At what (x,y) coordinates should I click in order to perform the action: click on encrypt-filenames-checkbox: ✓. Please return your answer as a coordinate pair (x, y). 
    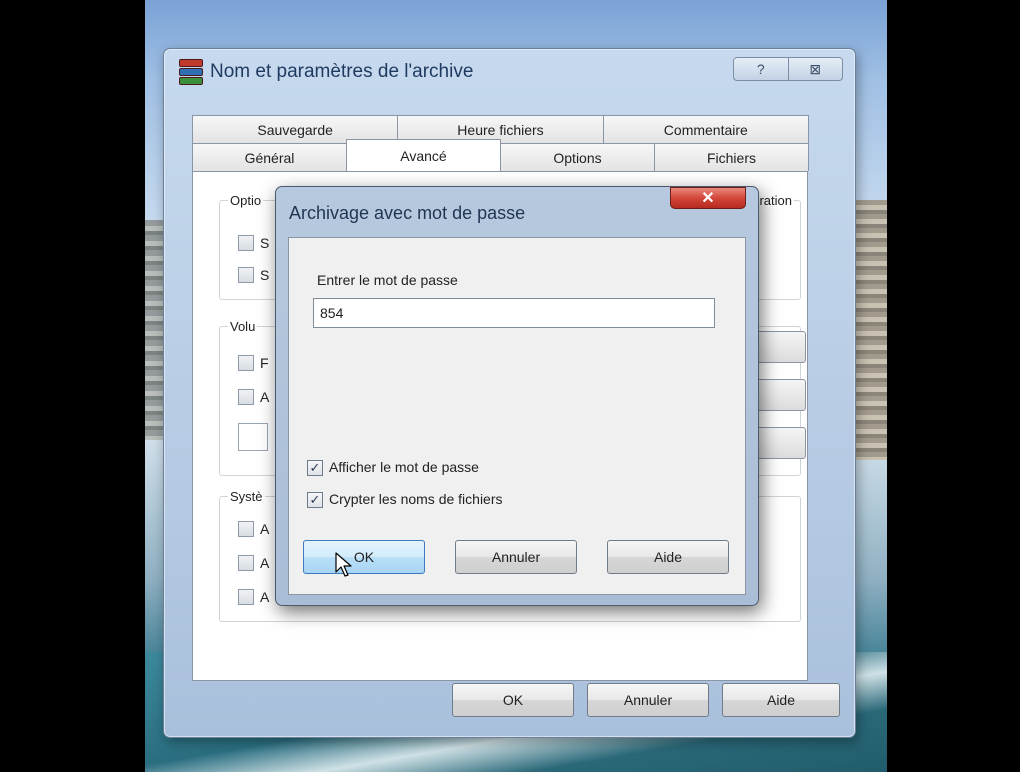
    Looking at the image, I should click on (315, 500).